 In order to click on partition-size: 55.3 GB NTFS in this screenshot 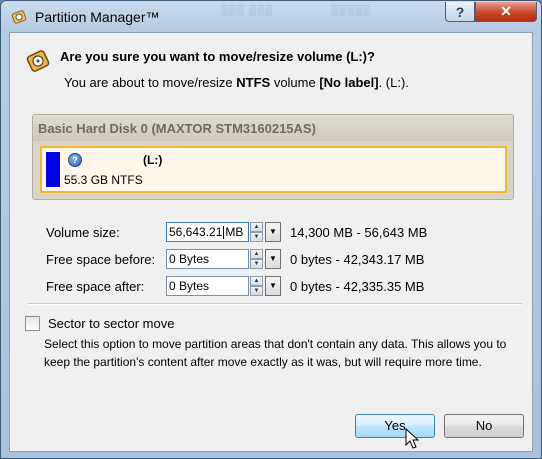, I will do `click(103, 180)`.